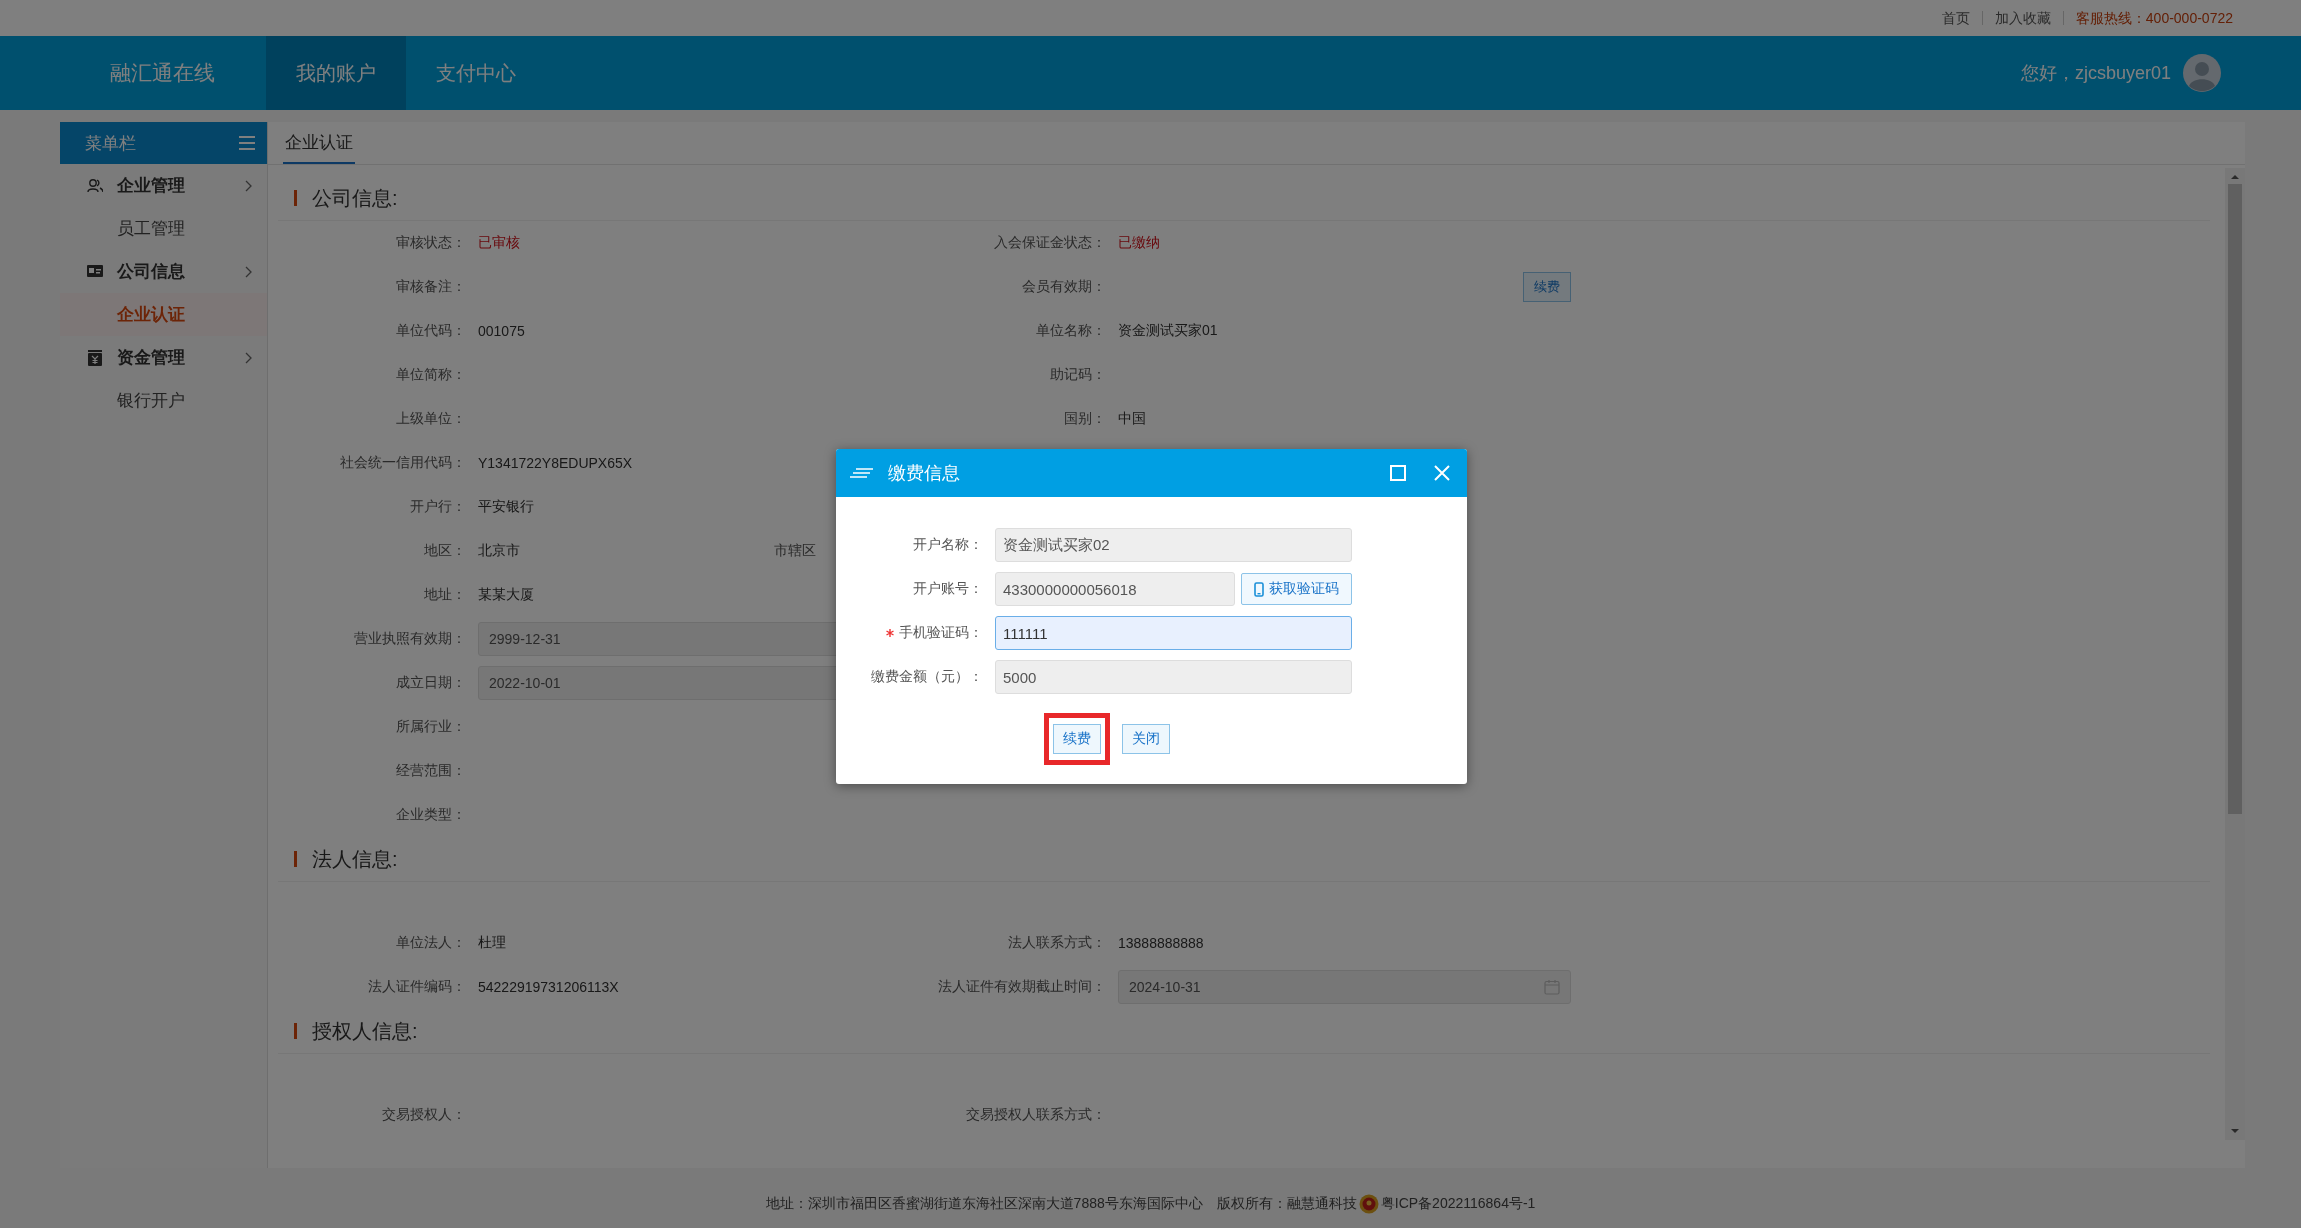 The image size is (2301, 1228). What do you see at coordinates (365, 1031) in the screenshot?
I see `section-title: 授权人信息:` at bounding box center [365, 1031].